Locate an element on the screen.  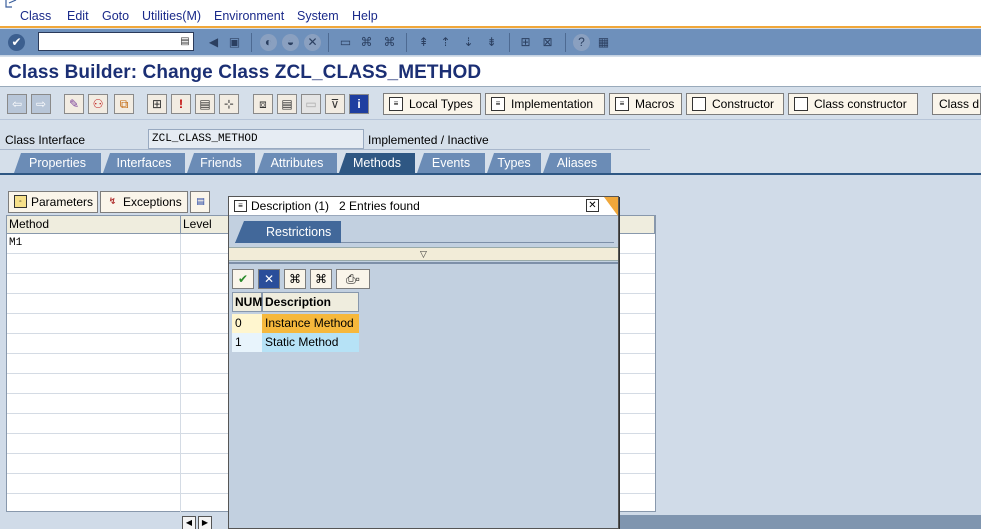
where-used-icon: ▤ is located at coordinates (205, 104).